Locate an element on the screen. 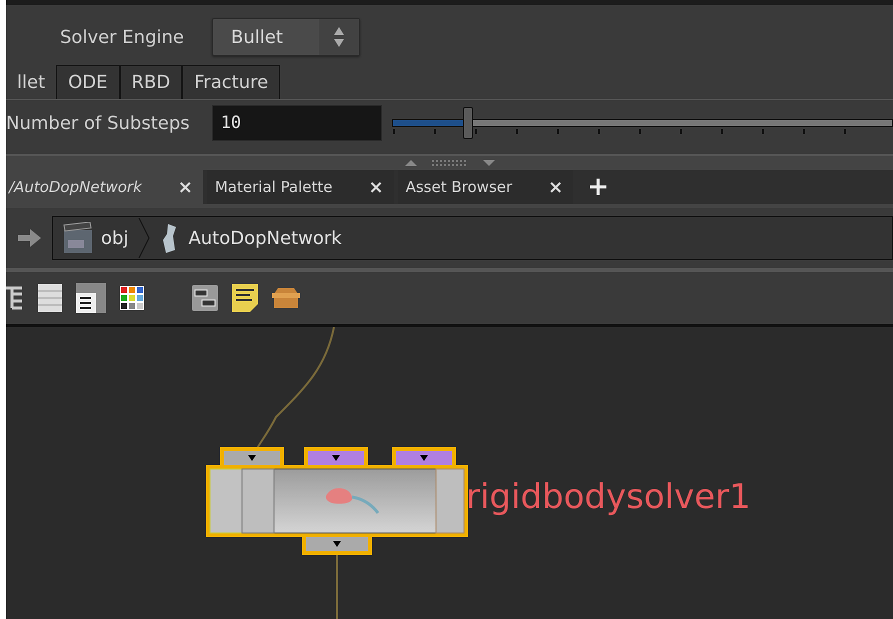  substeps-field: 10 is located at coordinates (297, 123).